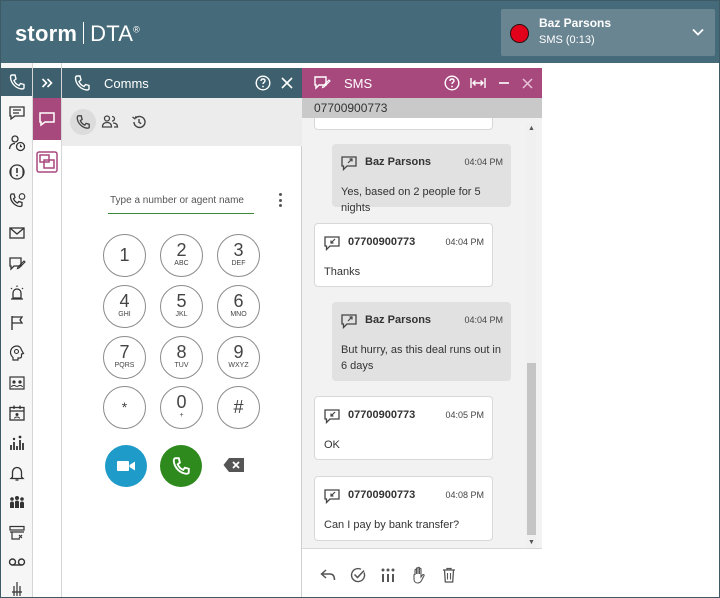  I want to click on rail-alerts, so click(16, 172).